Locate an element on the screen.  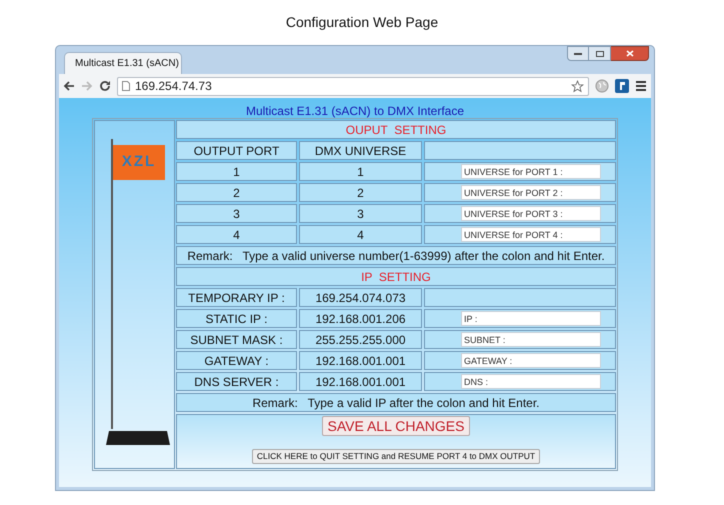
table-cell: 255.255.255.000 is located at coordinates (360, 339).